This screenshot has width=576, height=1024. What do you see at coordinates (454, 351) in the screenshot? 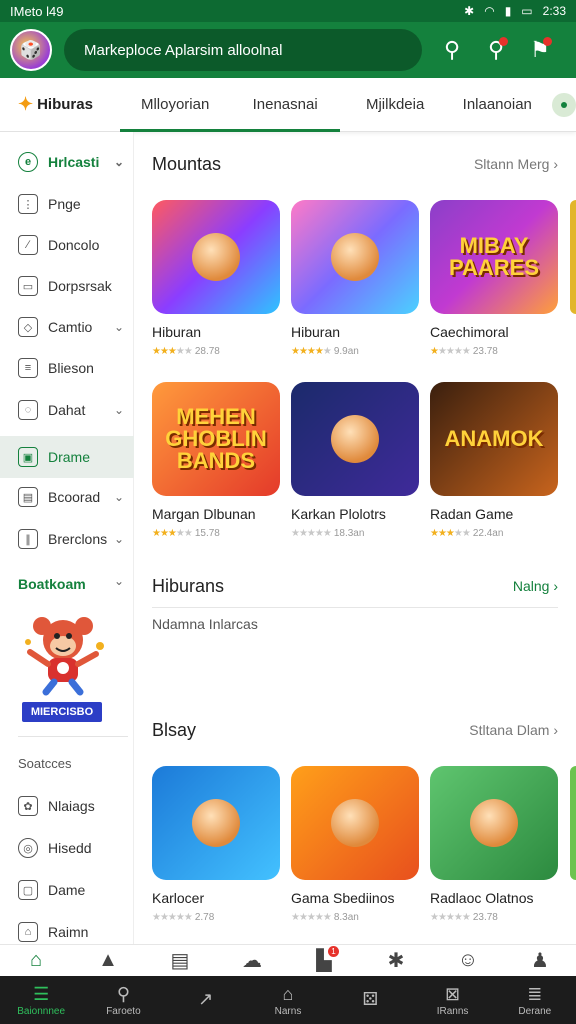
I see `star-empty-icon: ★★★★` at bounding box center [454, 351].